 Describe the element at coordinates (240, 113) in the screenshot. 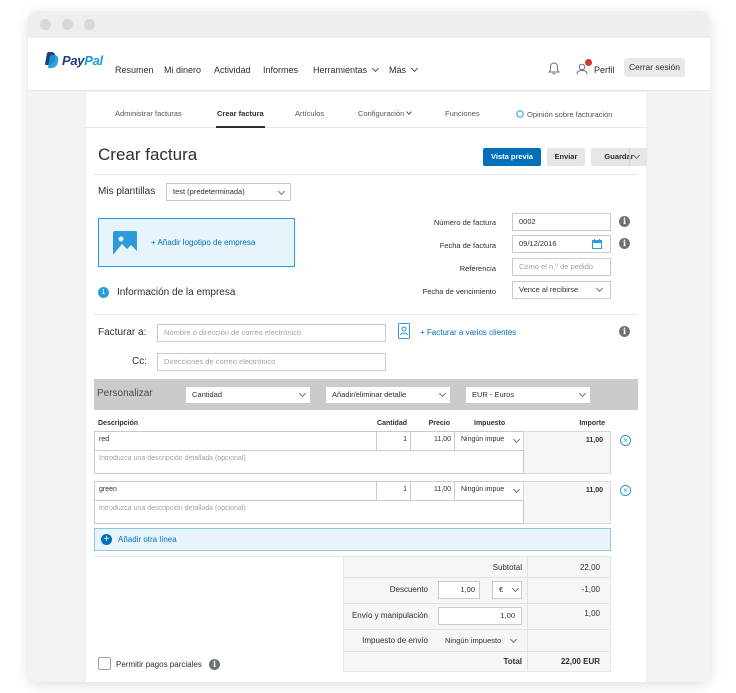

I see `tab-crear-factura: Crear factura` at that location.